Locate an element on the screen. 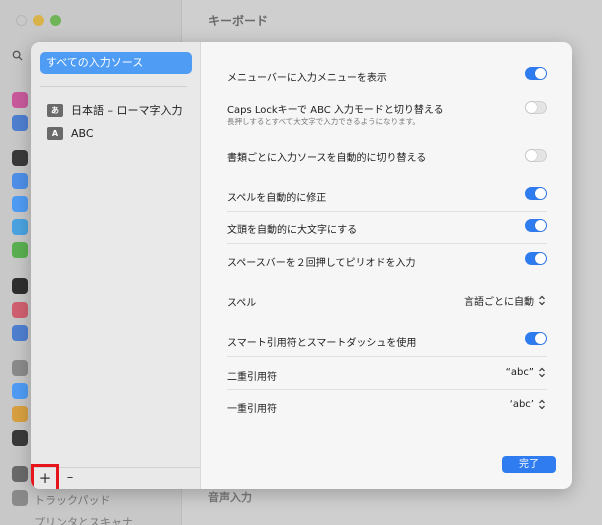  single-quotes-popup: ‘abc’ is located at coordinates (528, 404).